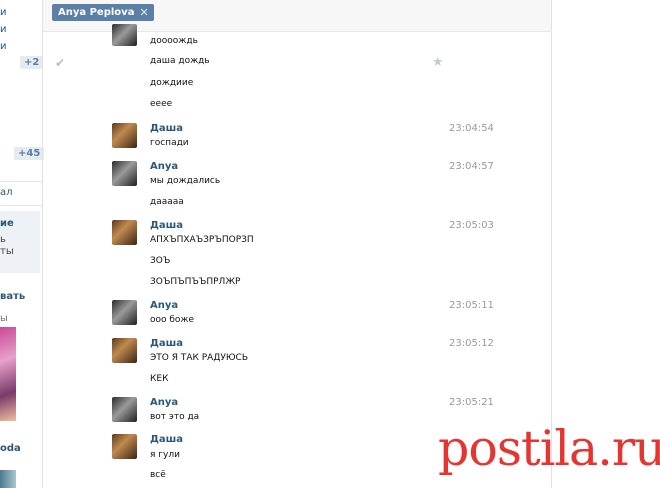  Describe the element at coordinates (195, 282) in the screenshot. I see `message-text: ЗОЪПЪПЪЪПРЛЖР` at that location.